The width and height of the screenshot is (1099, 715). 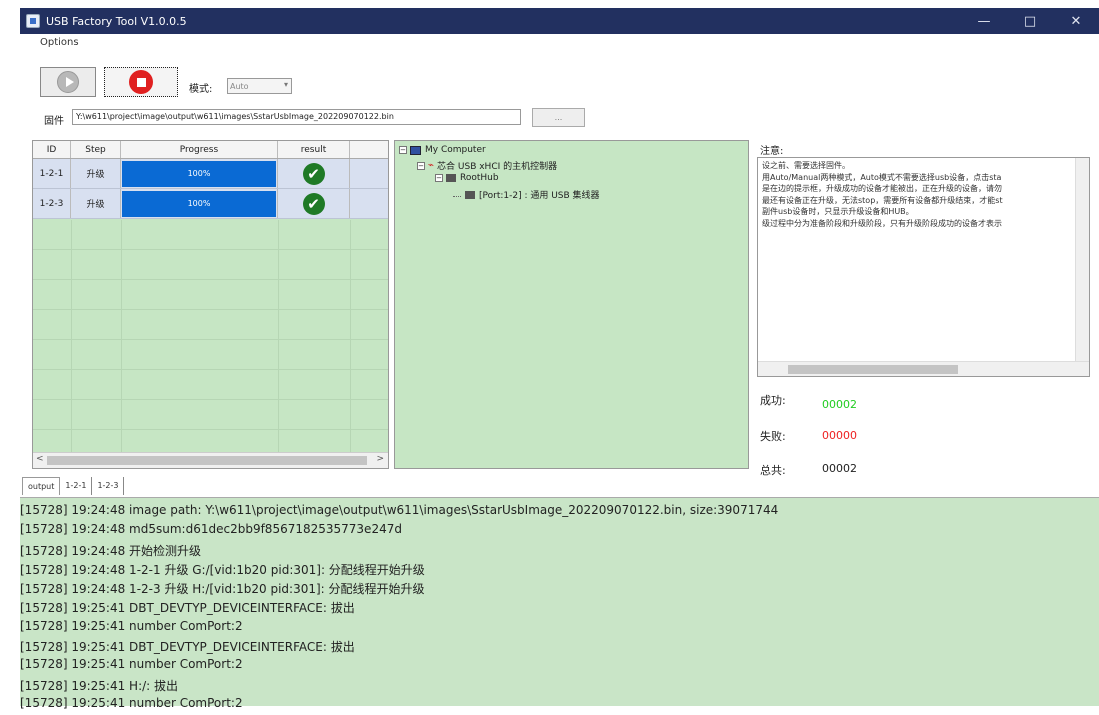 I want to click on minimize-button: —, so click(x=984, y=21).